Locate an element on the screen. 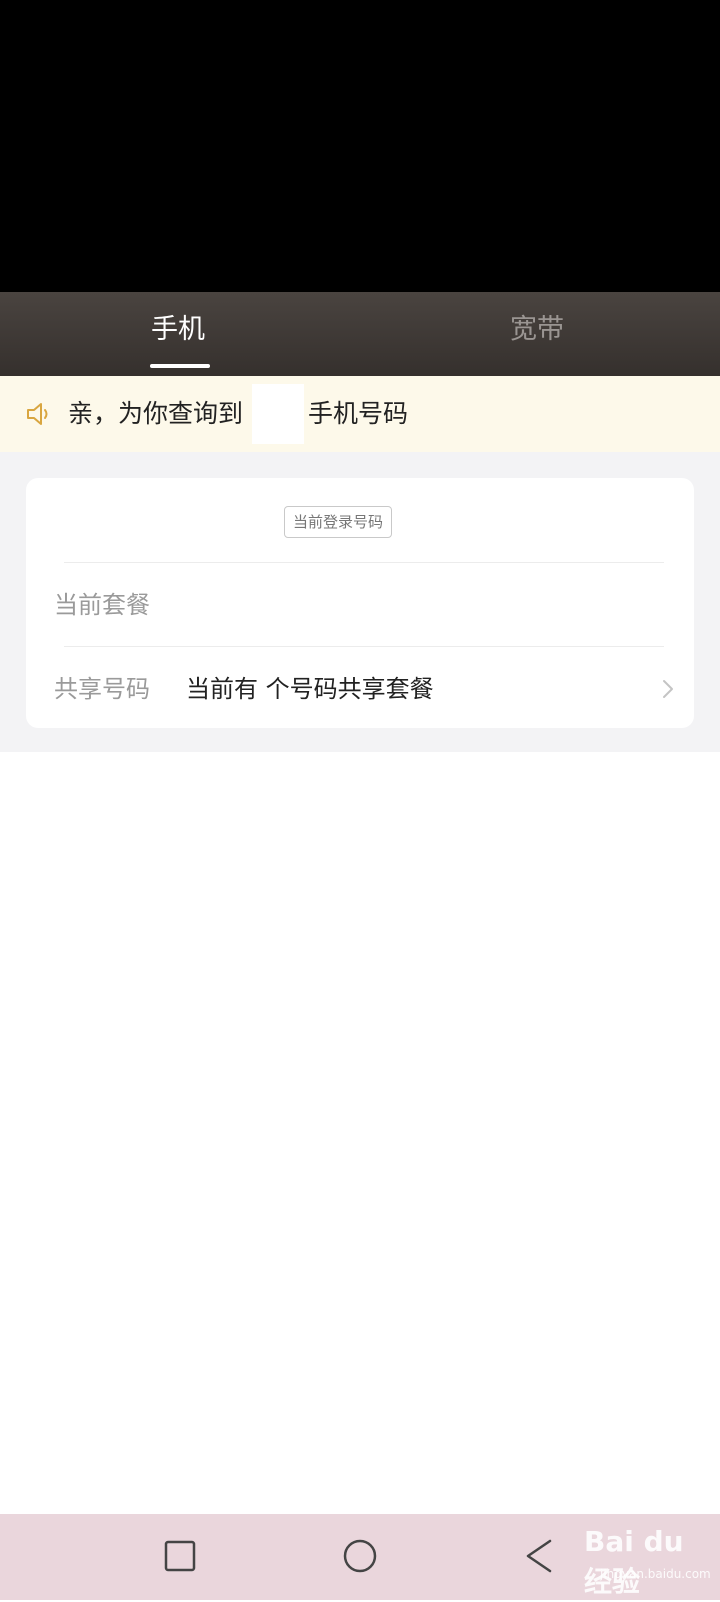  tab-phone: 手机 is located at coordinates (178, 330).